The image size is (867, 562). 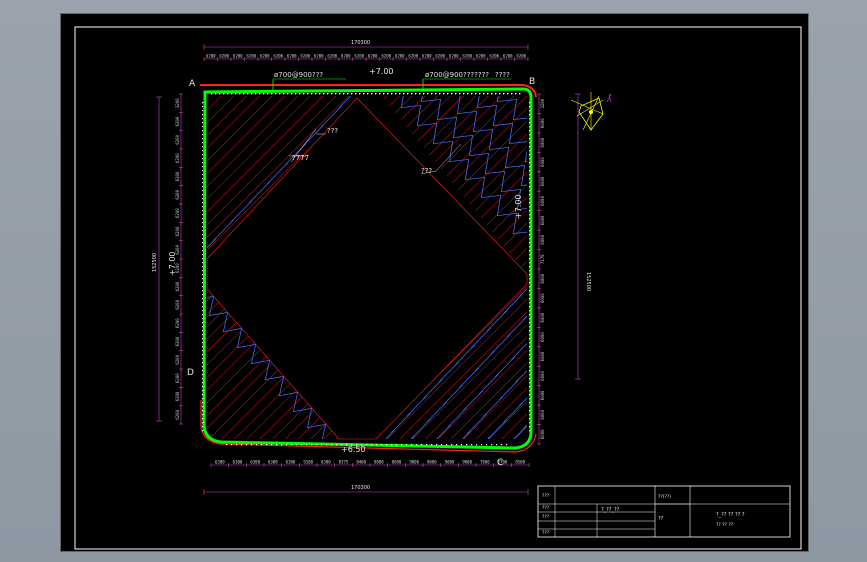 I want to click on title-block, so click(x=664, y=511).